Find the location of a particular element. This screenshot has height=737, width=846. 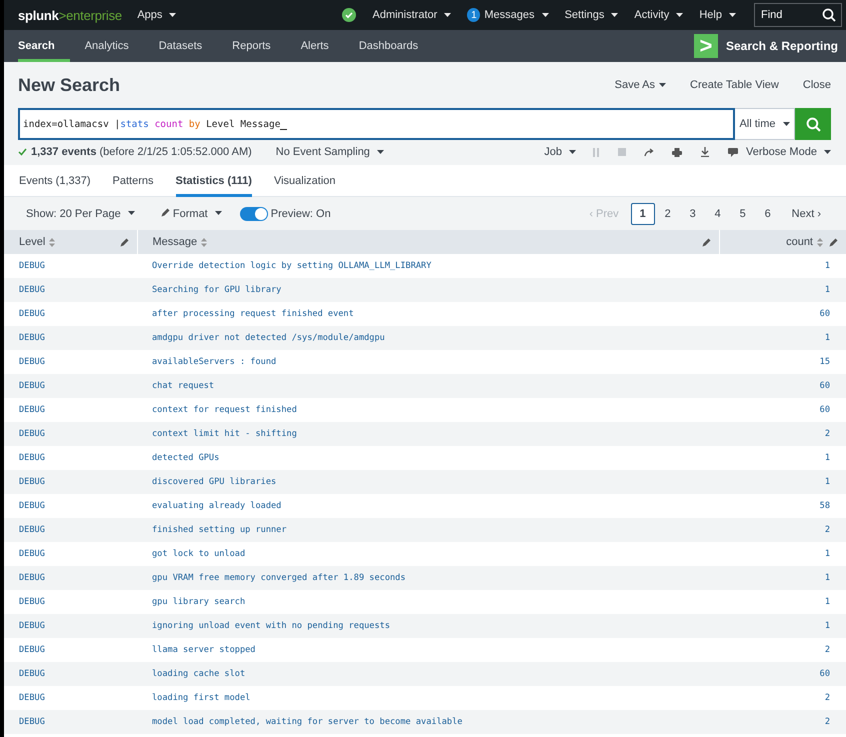

table-cell: detected GPUs is located at coordinates (428, 458).